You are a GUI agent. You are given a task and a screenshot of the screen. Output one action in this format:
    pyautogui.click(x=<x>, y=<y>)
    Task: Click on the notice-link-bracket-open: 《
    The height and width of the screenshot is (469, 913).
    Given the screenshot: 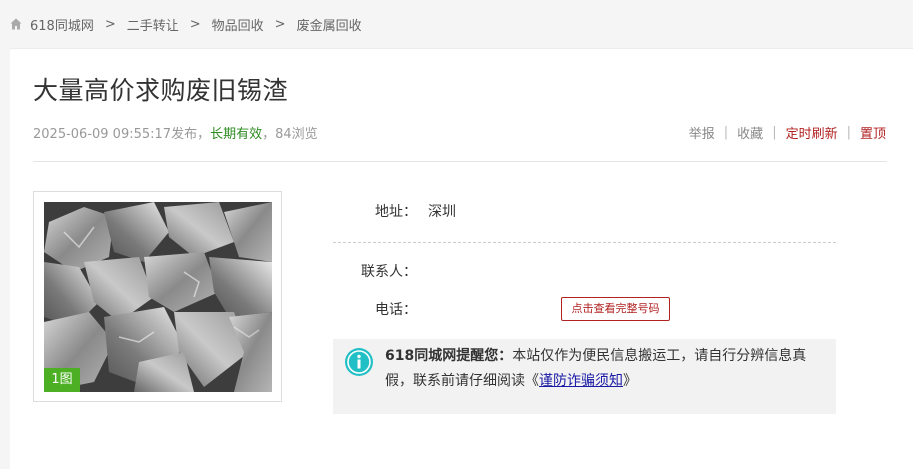 What is the action you would take?
    pyautogui.click(x=532, y=381)
    